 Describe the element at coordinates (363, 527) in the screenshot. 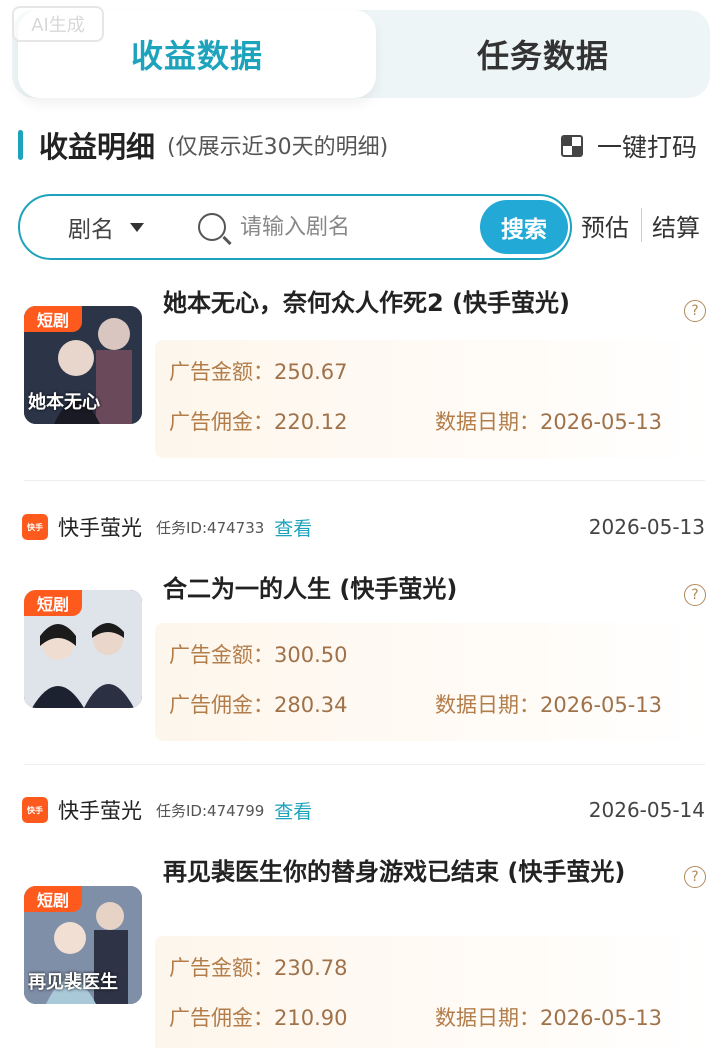

I see `task-meta-row: 快手 快手萤光 任务ID:474733 查看 2026-05-13` at that location.